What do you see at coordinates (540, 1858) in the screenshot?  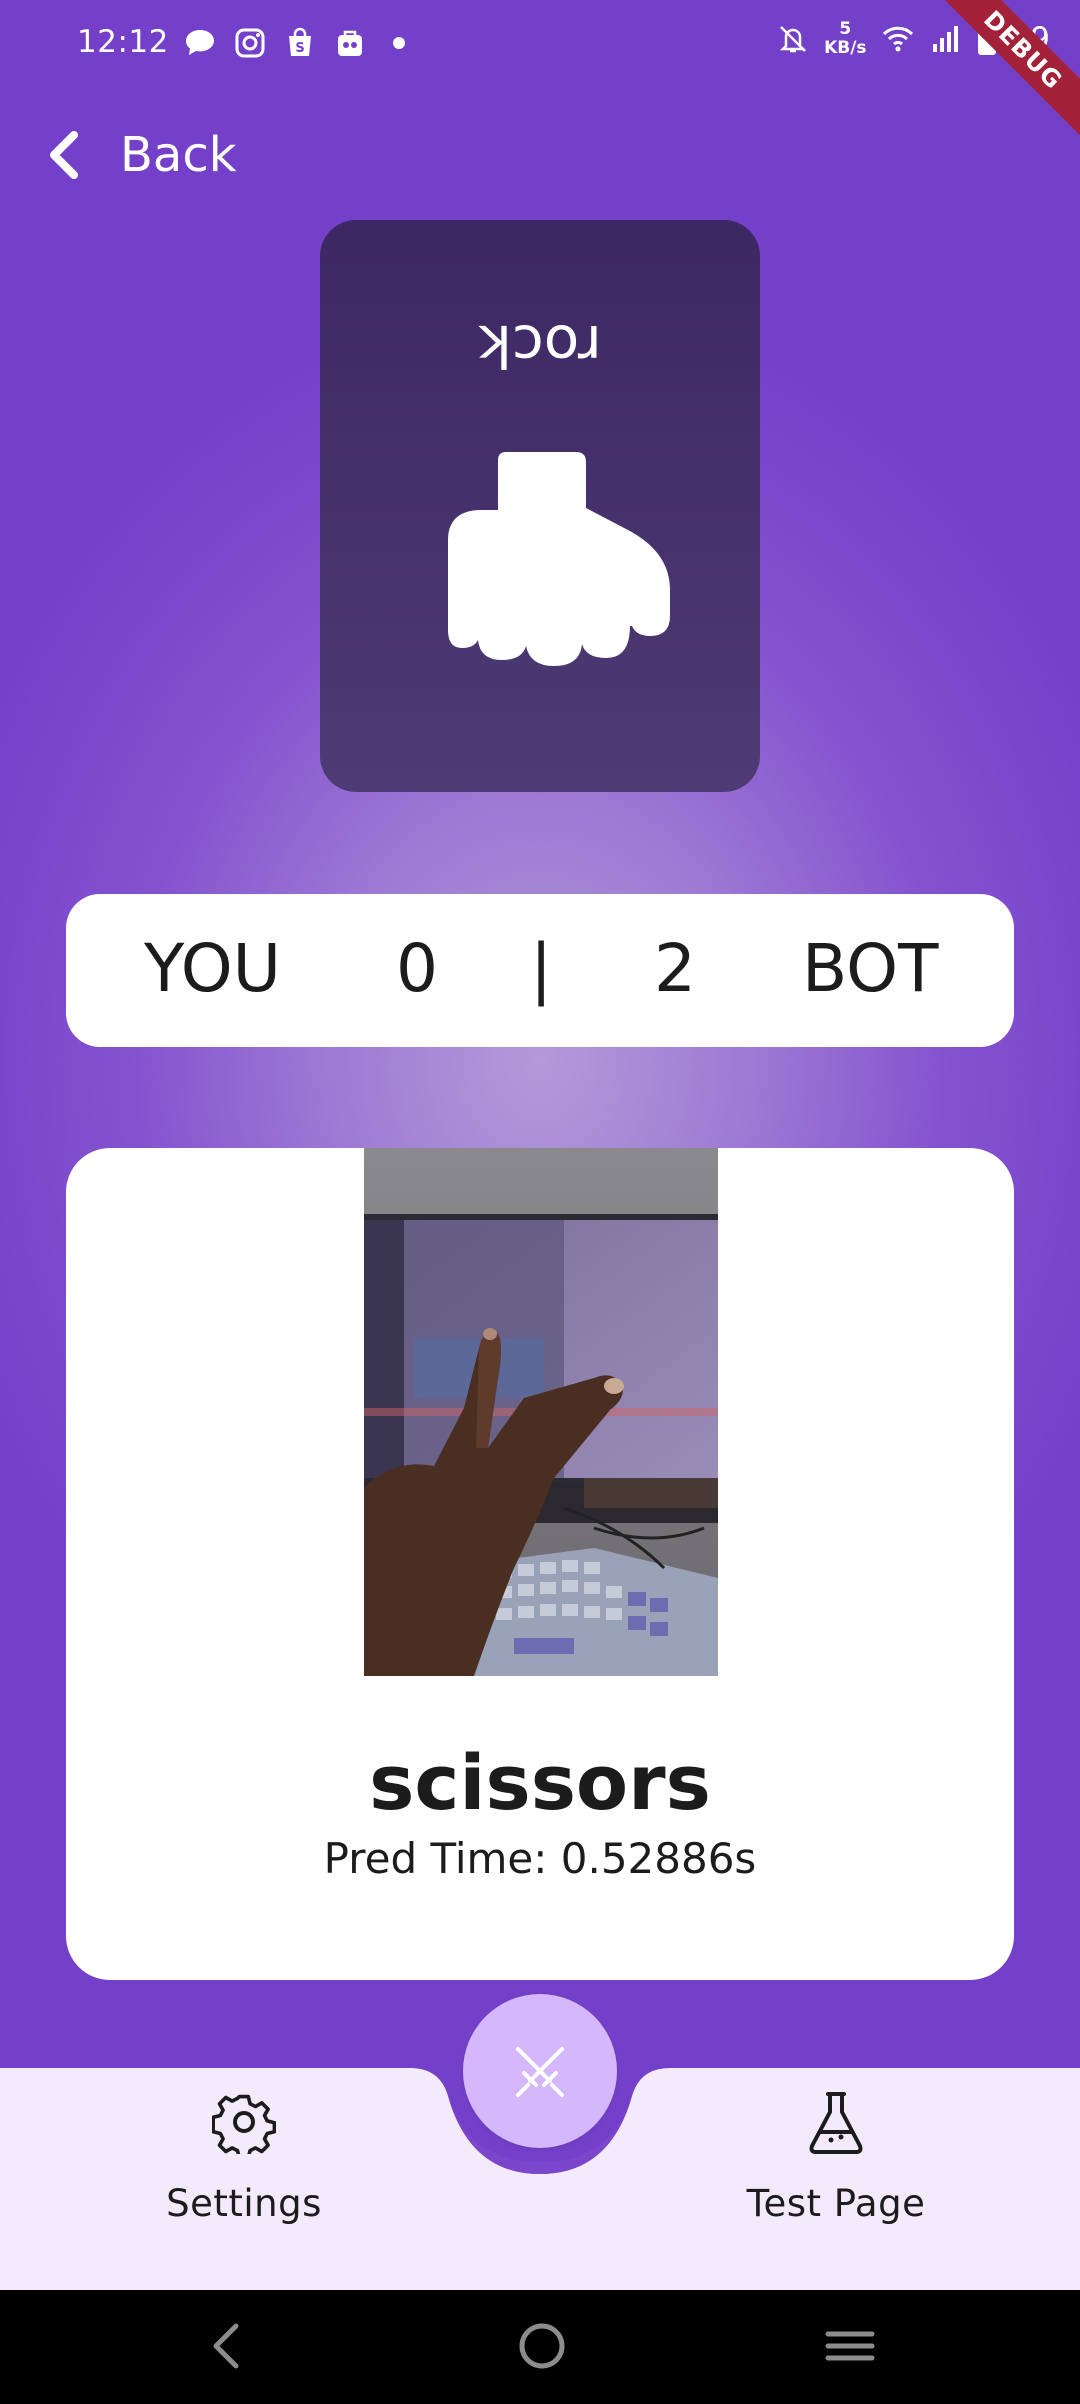 I see `prediction-time: Pred Time: 0.52886s` at bounding box center [540, 1858].